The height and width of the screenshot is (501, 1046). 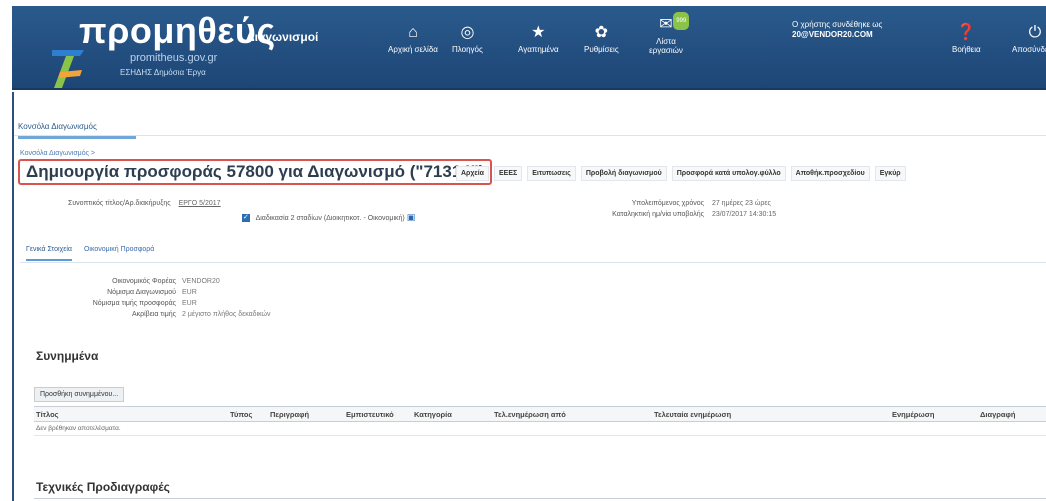 I want to click on nav-settings: ✿ Ρυθμίσεις, so click(x=601, y=39).